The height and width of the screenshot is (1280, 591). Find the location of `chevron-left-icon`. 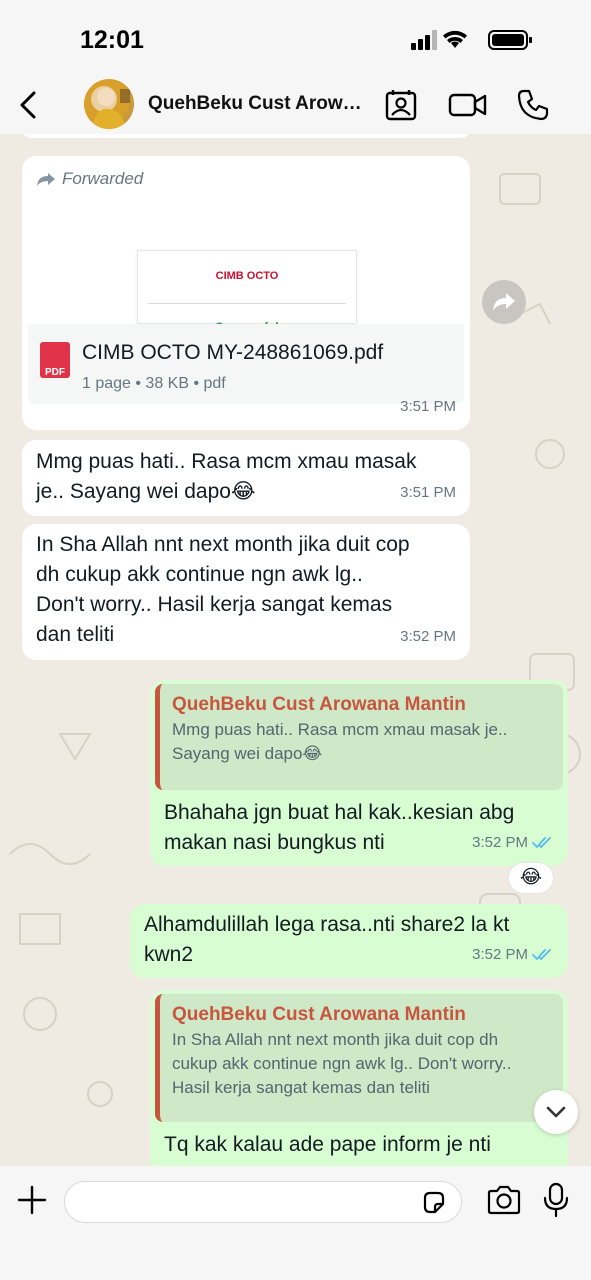

chevron-left-icon is located at coordinates (28, 105).